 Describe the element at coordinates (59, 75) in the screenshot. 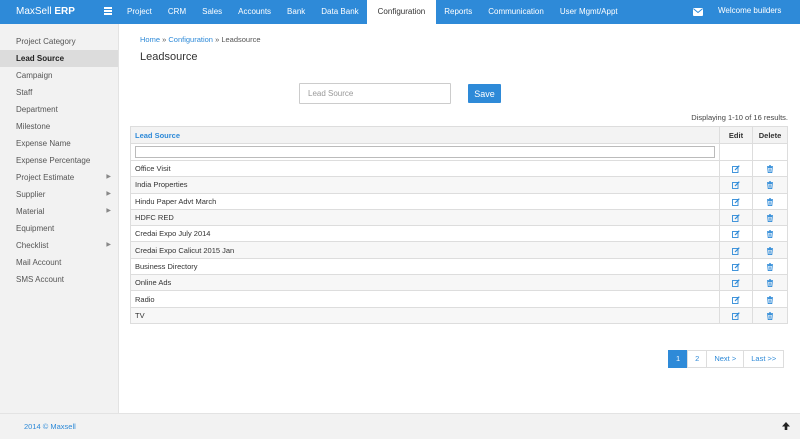

I see `sidebar-item-campaign: Campaign` at that location.